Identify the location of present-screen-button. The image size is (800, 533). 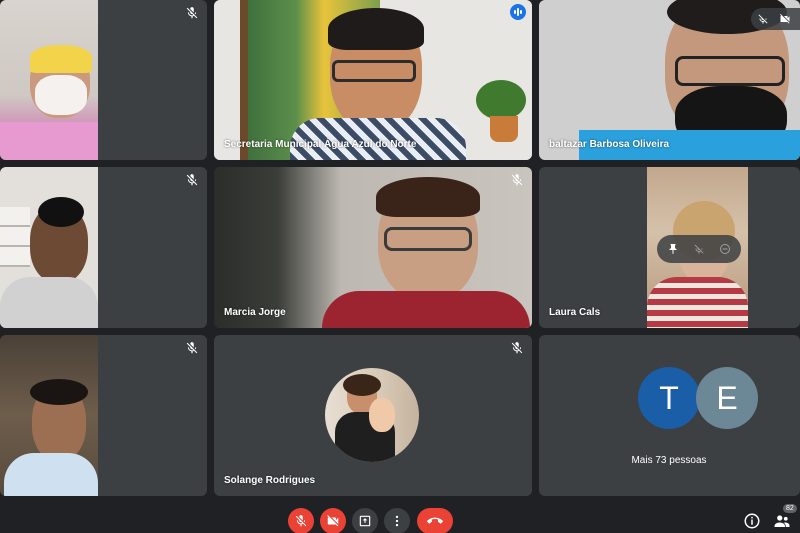
(365, 520).